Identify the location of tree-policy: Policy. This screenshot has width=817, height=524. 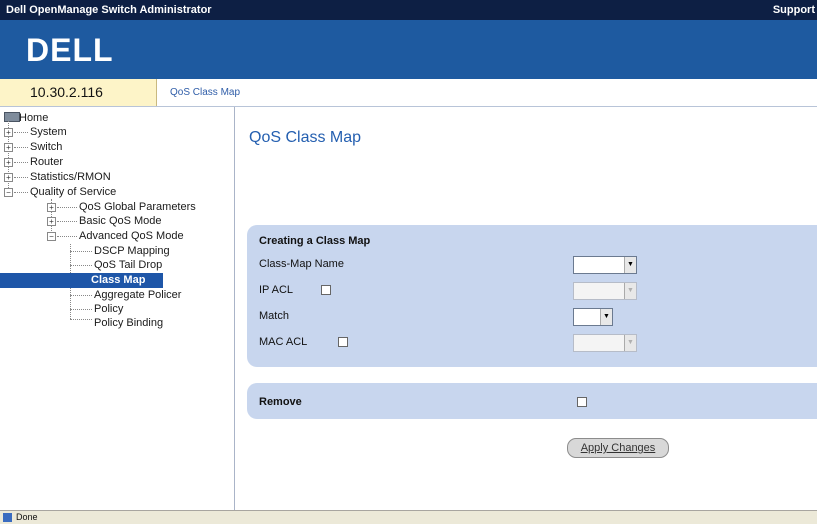
(108, 309).